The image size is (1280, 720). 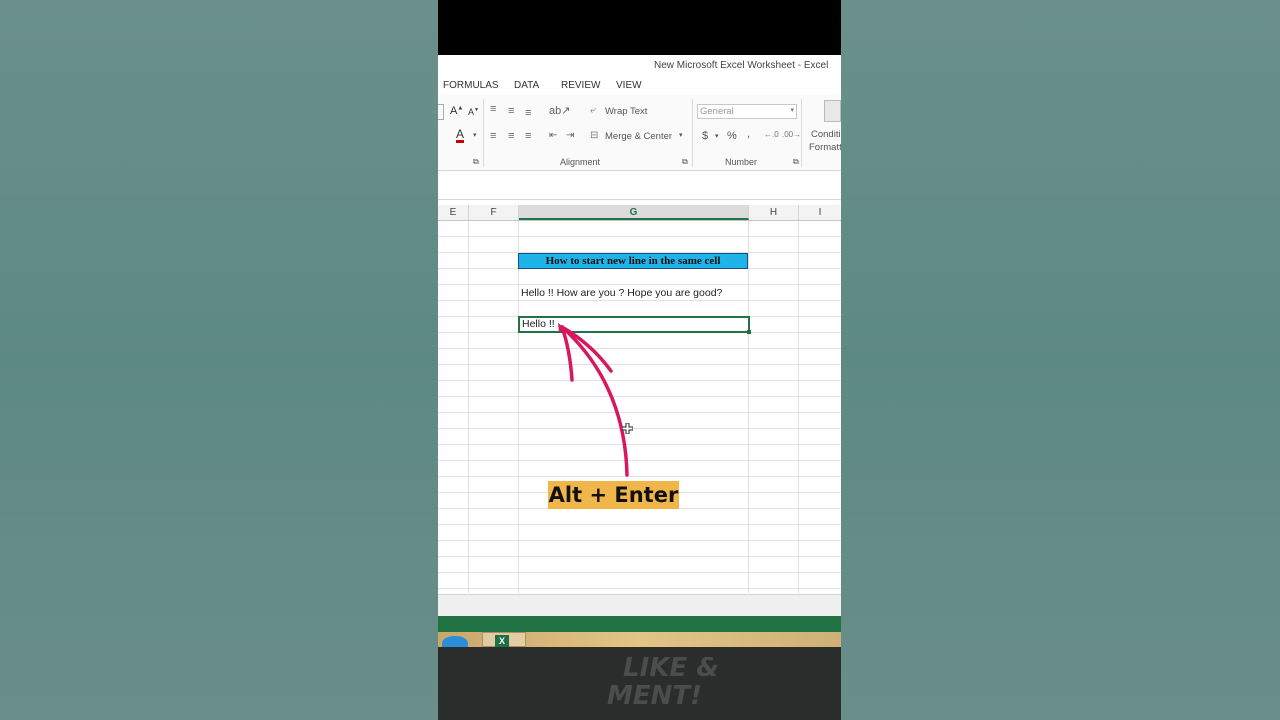 I want to click on orientation-icon: ab↗, so click(x=559, y=110).